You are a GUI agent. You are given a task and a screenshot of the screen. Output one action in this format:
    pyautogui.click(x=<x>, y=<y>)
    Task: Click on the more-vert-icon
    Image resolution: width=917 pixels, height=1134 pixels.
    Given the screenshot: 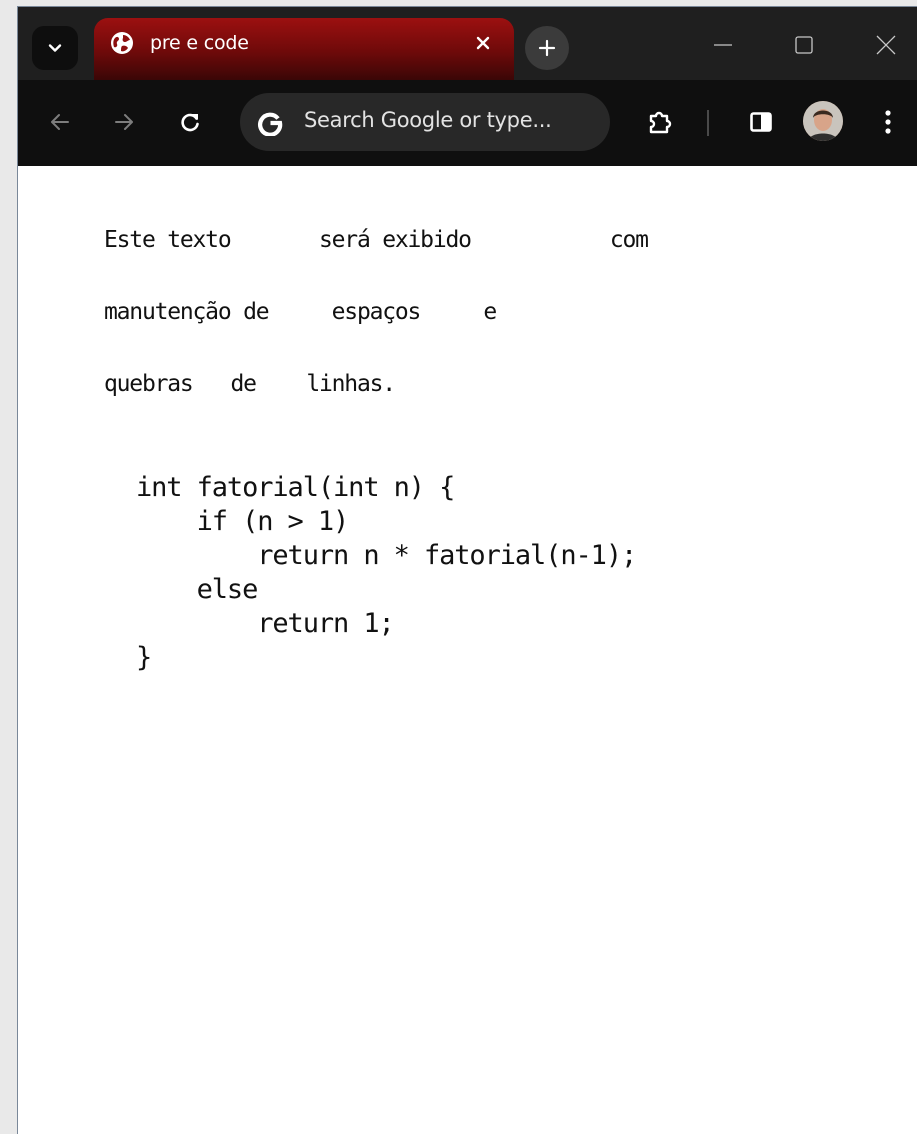 What is the action you would take?
    pyautogui.click(x=888, y=122)
    